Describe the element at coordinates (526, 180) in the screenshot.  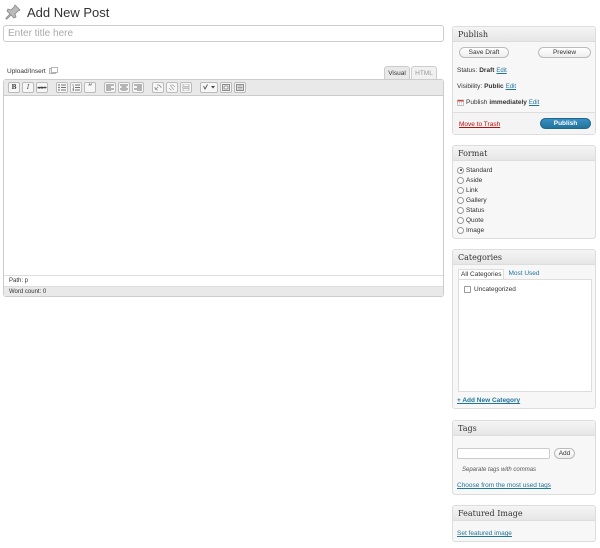
I see `format-option-aside: Aside` at that location.